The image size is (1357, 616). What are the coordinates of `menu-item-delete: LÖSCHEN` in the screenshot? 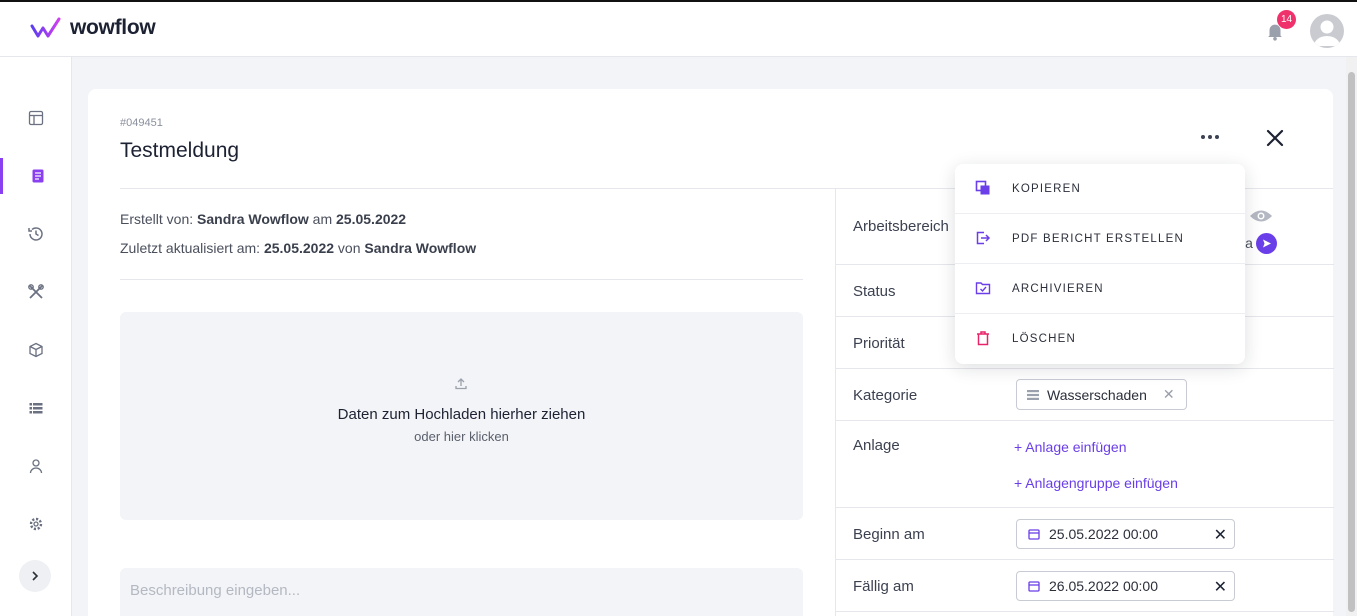 It's located at (1100, 339).